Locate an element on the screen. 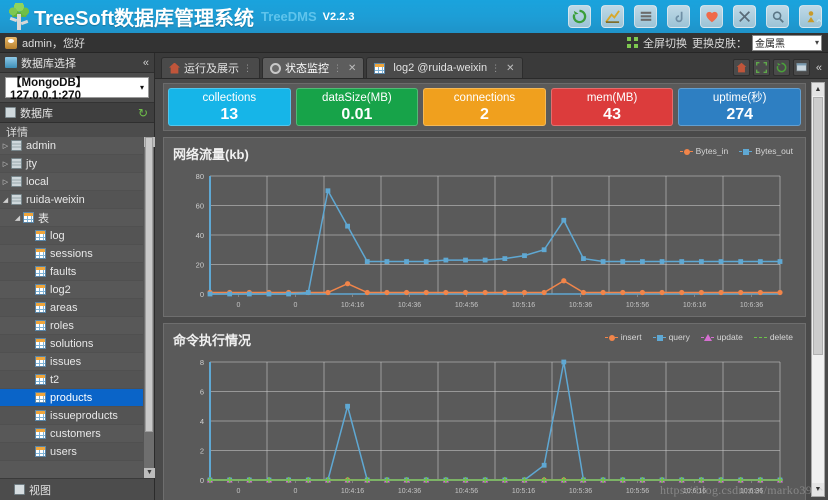  legend-item-query: query is located at coordinates (671, 337).